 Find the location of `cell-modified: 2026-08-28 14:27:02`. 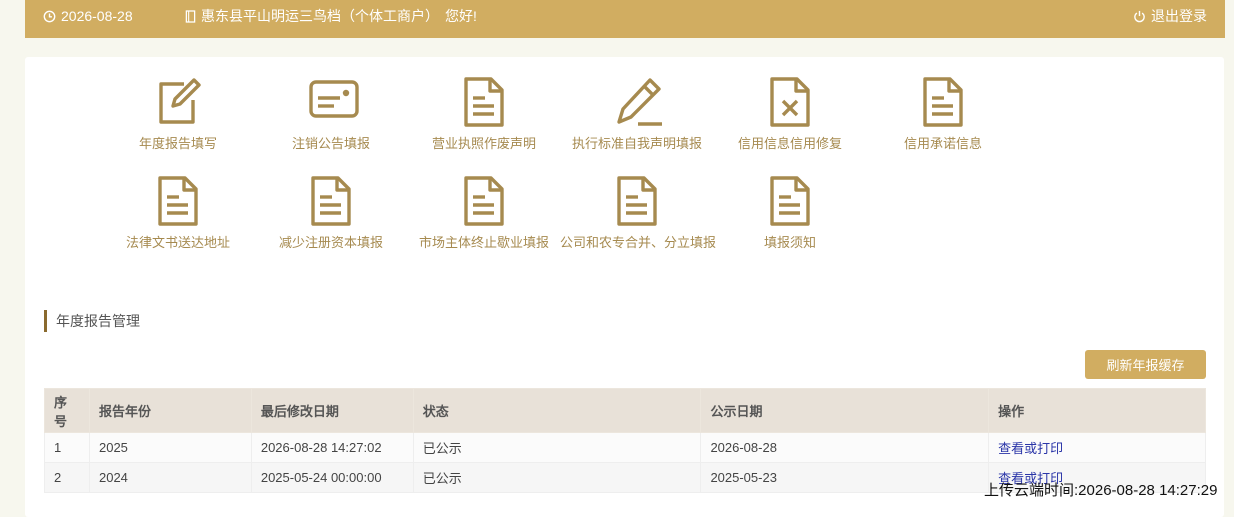

cell-modified: 2026-08-28 14:27:02 is located at coordinates (332, 447).